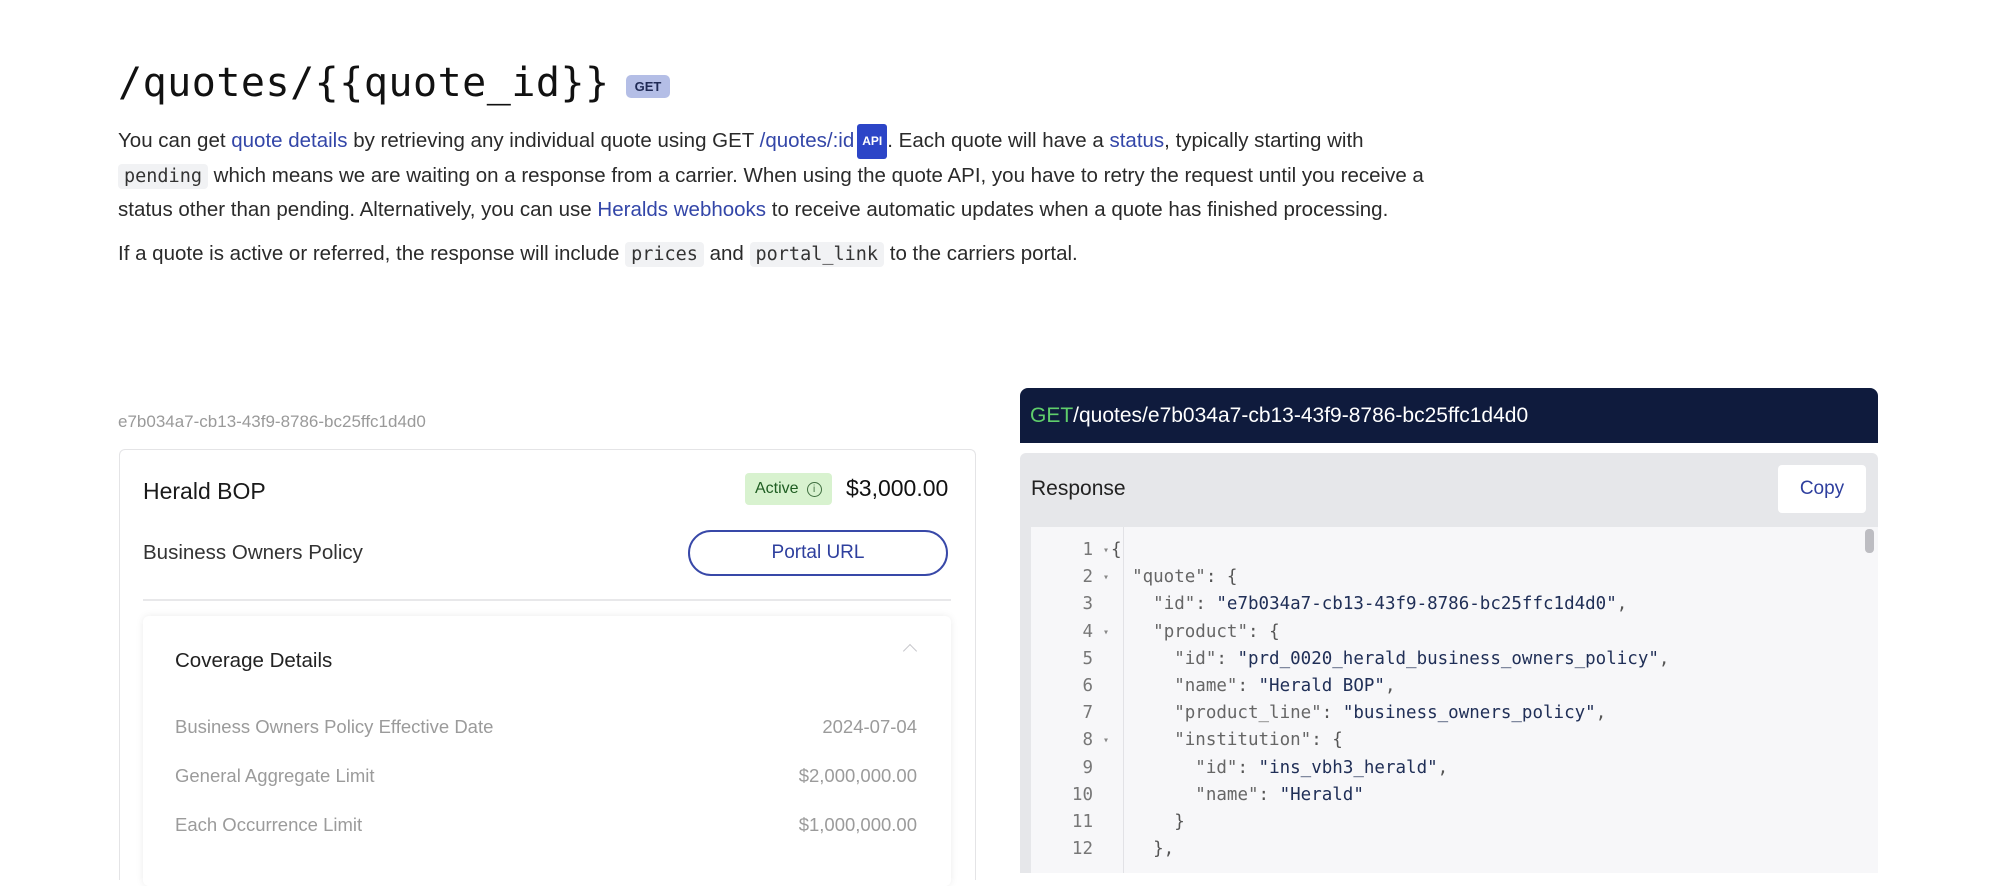 The height and width of the screenshot is (886, 2000). I want to click on quote-details-link: quote details, so click(289, 140).